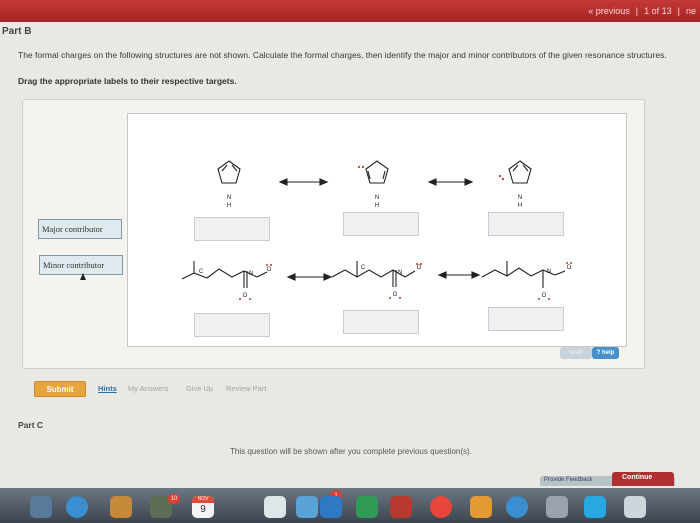 Image resolution: width=700 pixels, height=523 pixels. What do you see at coordinates (691, 11) in the screenshot?
I see `next-link: ne` at bounding box center [691, 11].